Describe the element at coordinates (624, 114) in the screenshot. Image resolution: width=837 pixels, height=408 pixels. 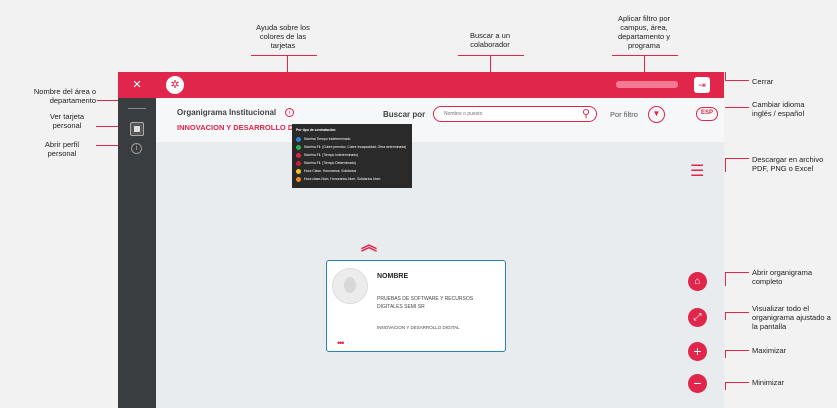
I see `filter-label: Por filtro` at that location.